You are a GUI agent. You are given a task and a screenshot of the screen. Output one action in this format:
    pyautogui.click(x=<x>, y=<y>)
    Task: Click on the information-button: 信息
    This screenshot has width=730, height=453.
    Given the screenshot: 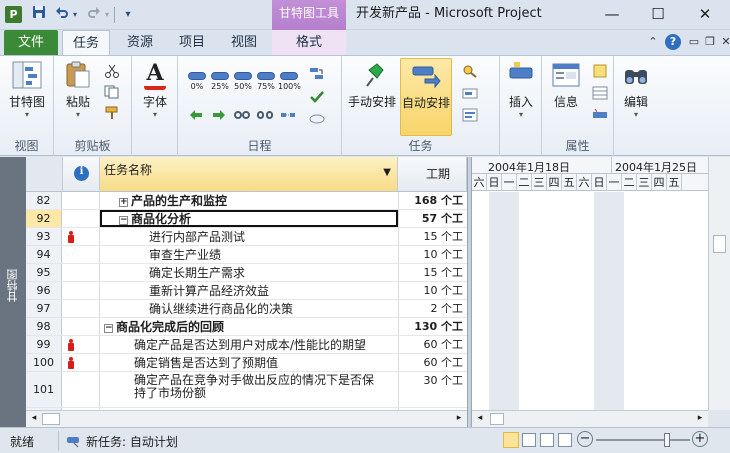 What is the action you would take?
    pyautogui.click(x=566, y=85)
    